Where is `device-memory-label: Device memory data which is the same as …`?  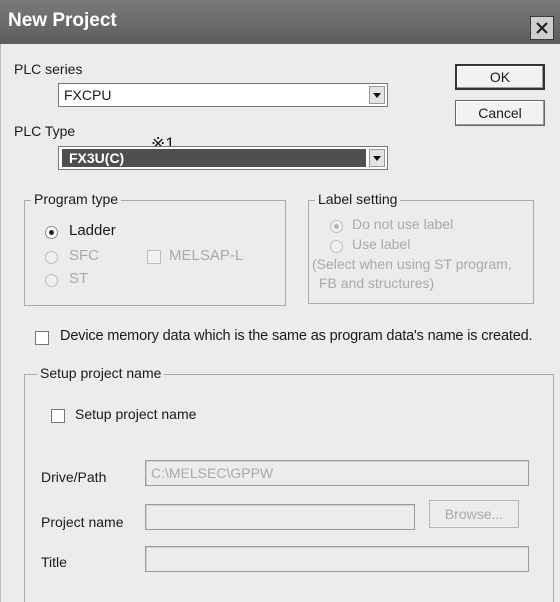 device-memory-label: Device memory data which is the same as … is located at coordinates (296, 336).